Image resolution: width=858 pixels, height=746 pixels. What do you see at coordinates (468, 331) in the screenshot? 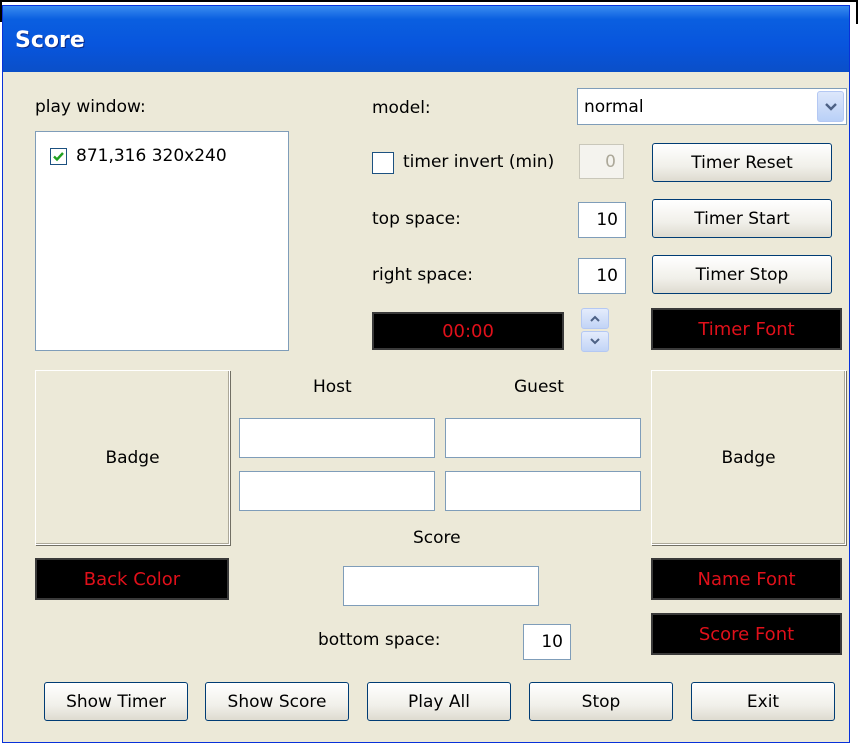
I see `timer-display: 00:00` at bounding box center [468, 331].